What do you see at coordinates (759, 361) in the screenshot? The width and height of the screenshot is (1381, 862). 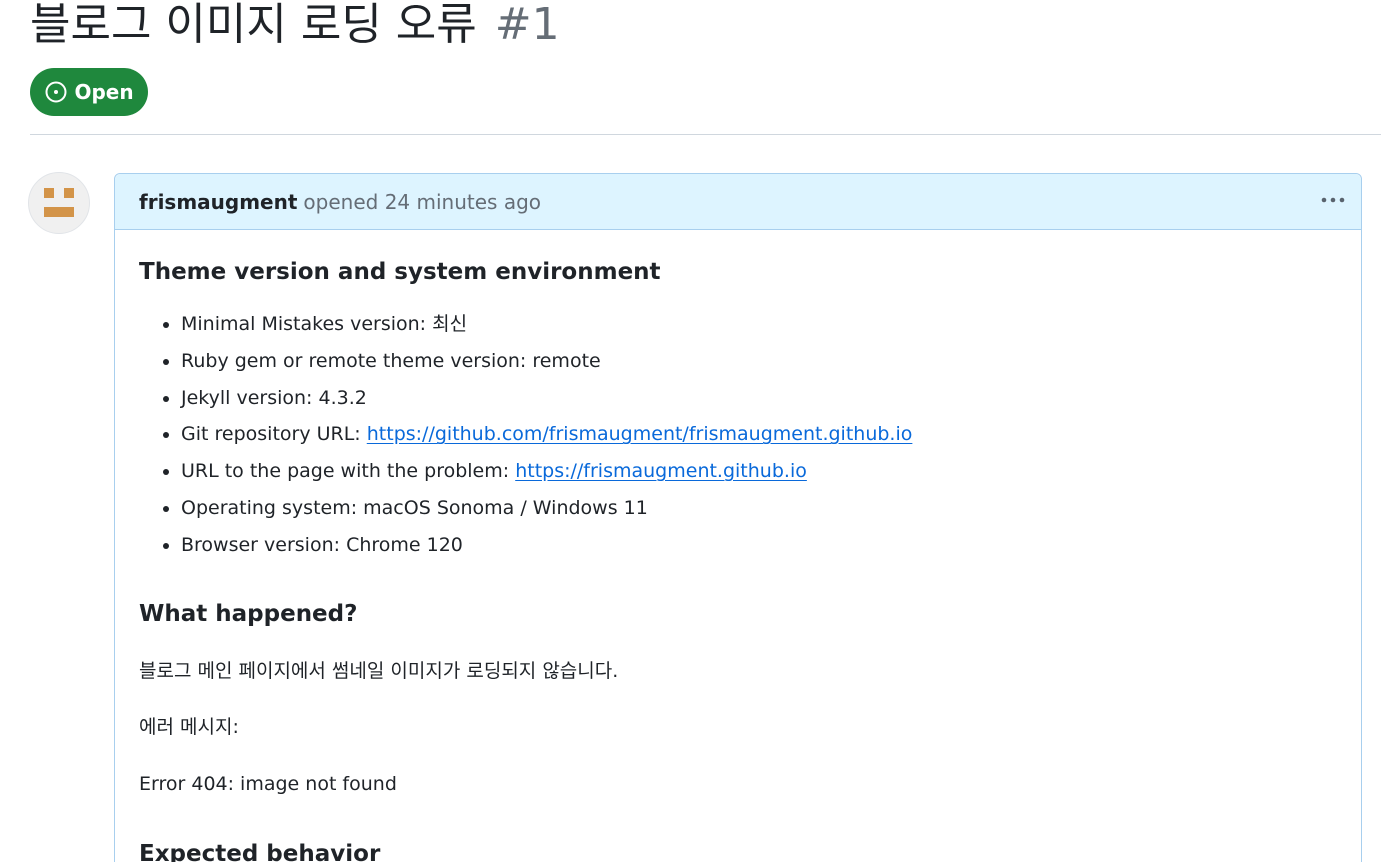 I see `list-item: Ruby gem or remote theme version: remote` at bounding box center [759, 361].